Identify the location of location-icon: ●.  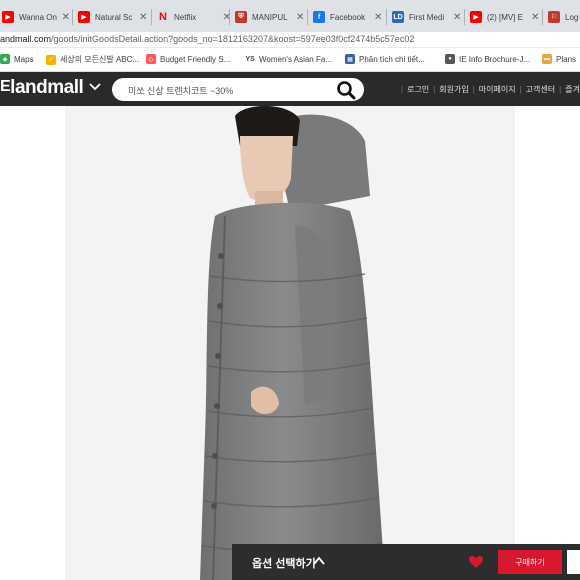
(450, 59).